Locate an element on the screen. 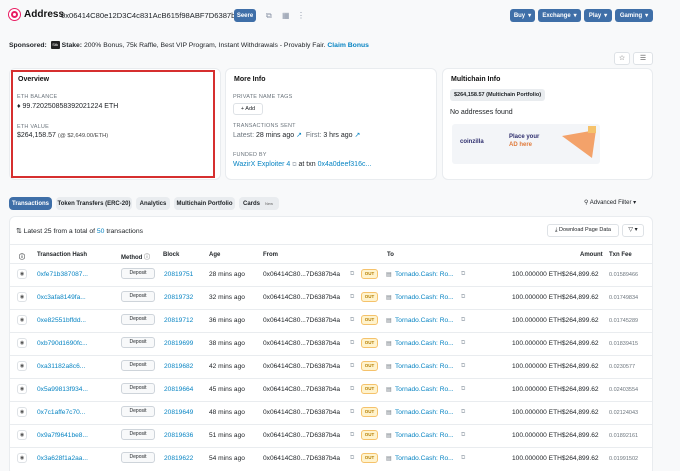 The width and height of the screenshot is (680, 471). ad-banner: coinzilla Place your AD here is located at coordinates (526, 144).